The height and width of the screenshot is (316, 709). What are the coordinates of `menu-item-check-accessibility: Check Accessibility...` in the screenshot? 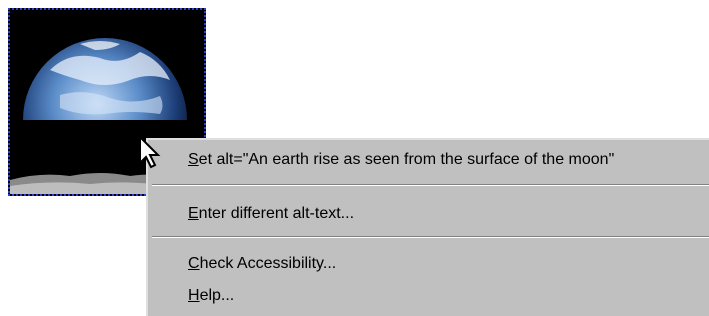 It's located at (262, 264).